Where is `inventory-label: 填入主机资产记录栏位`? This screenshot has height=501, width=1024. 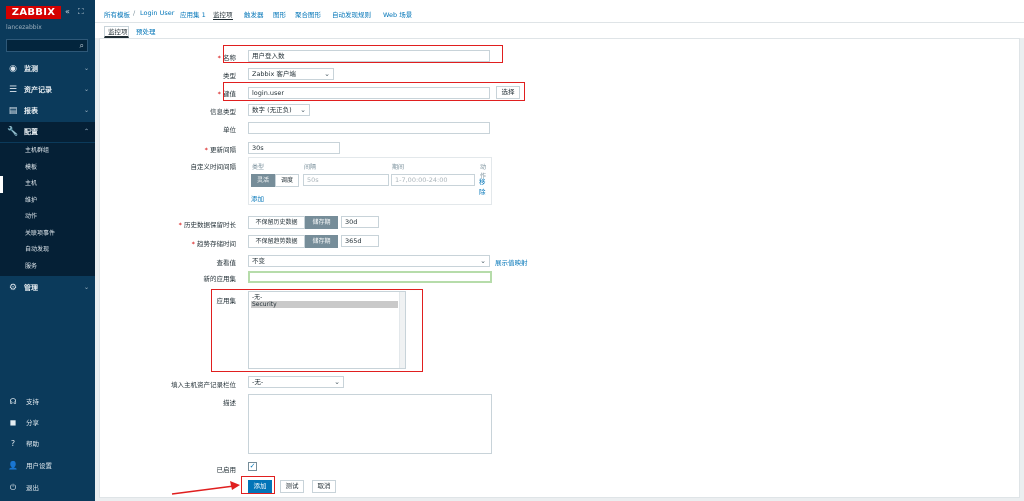
inventory-label: 填入主机资产记录栏位 is located at coordinates (203, 385).